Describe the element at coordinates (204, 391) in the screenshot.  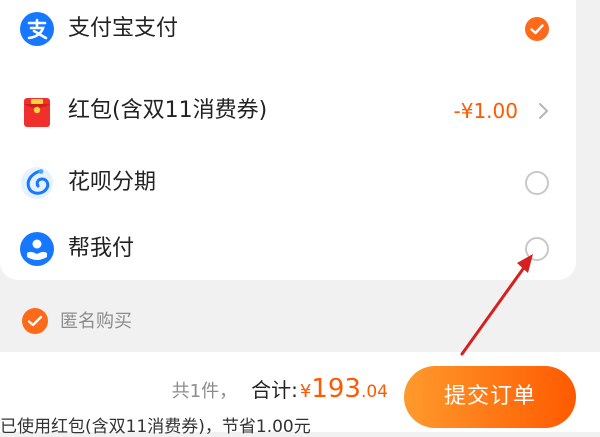
I see `item-count: 共1件，` at that location.